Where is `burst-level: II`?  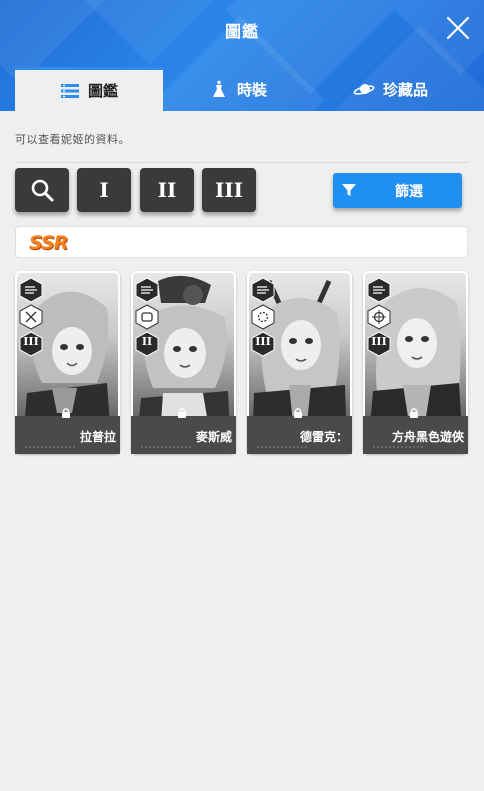
burst-level: II is located at coordinates (147, 341).